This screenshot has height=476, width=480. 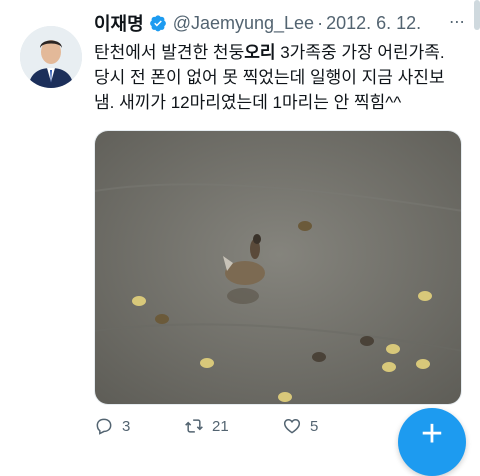 I want to click on verified-badge-icon, so click(x=158, y=23).